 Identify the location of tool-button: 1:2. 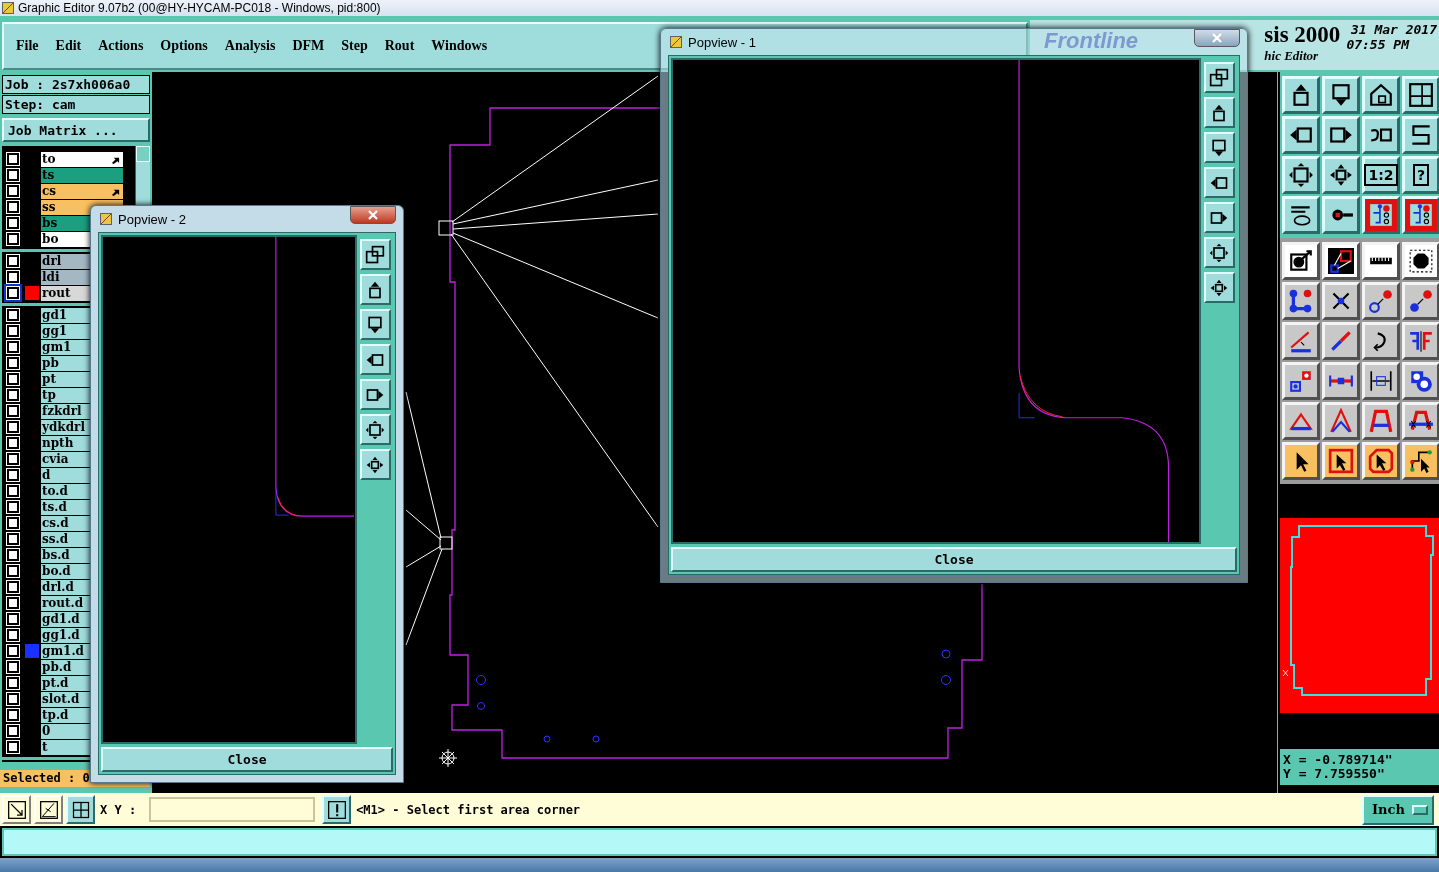
(1381, 175).